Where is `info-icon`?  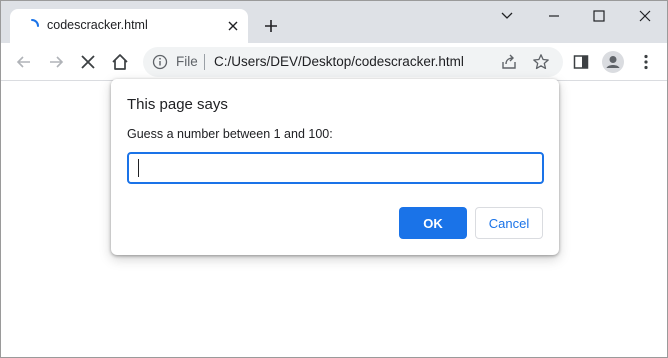 info-icon is located at coordinates (160, 62).